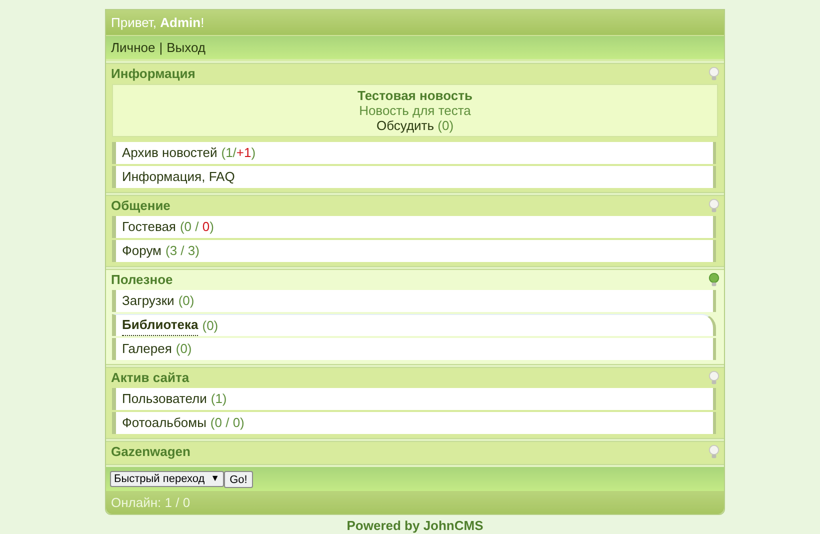 The height and width of the screenshot is (534, 820). I want to click on menu-item: Загрузки (0), so click(414, 301).